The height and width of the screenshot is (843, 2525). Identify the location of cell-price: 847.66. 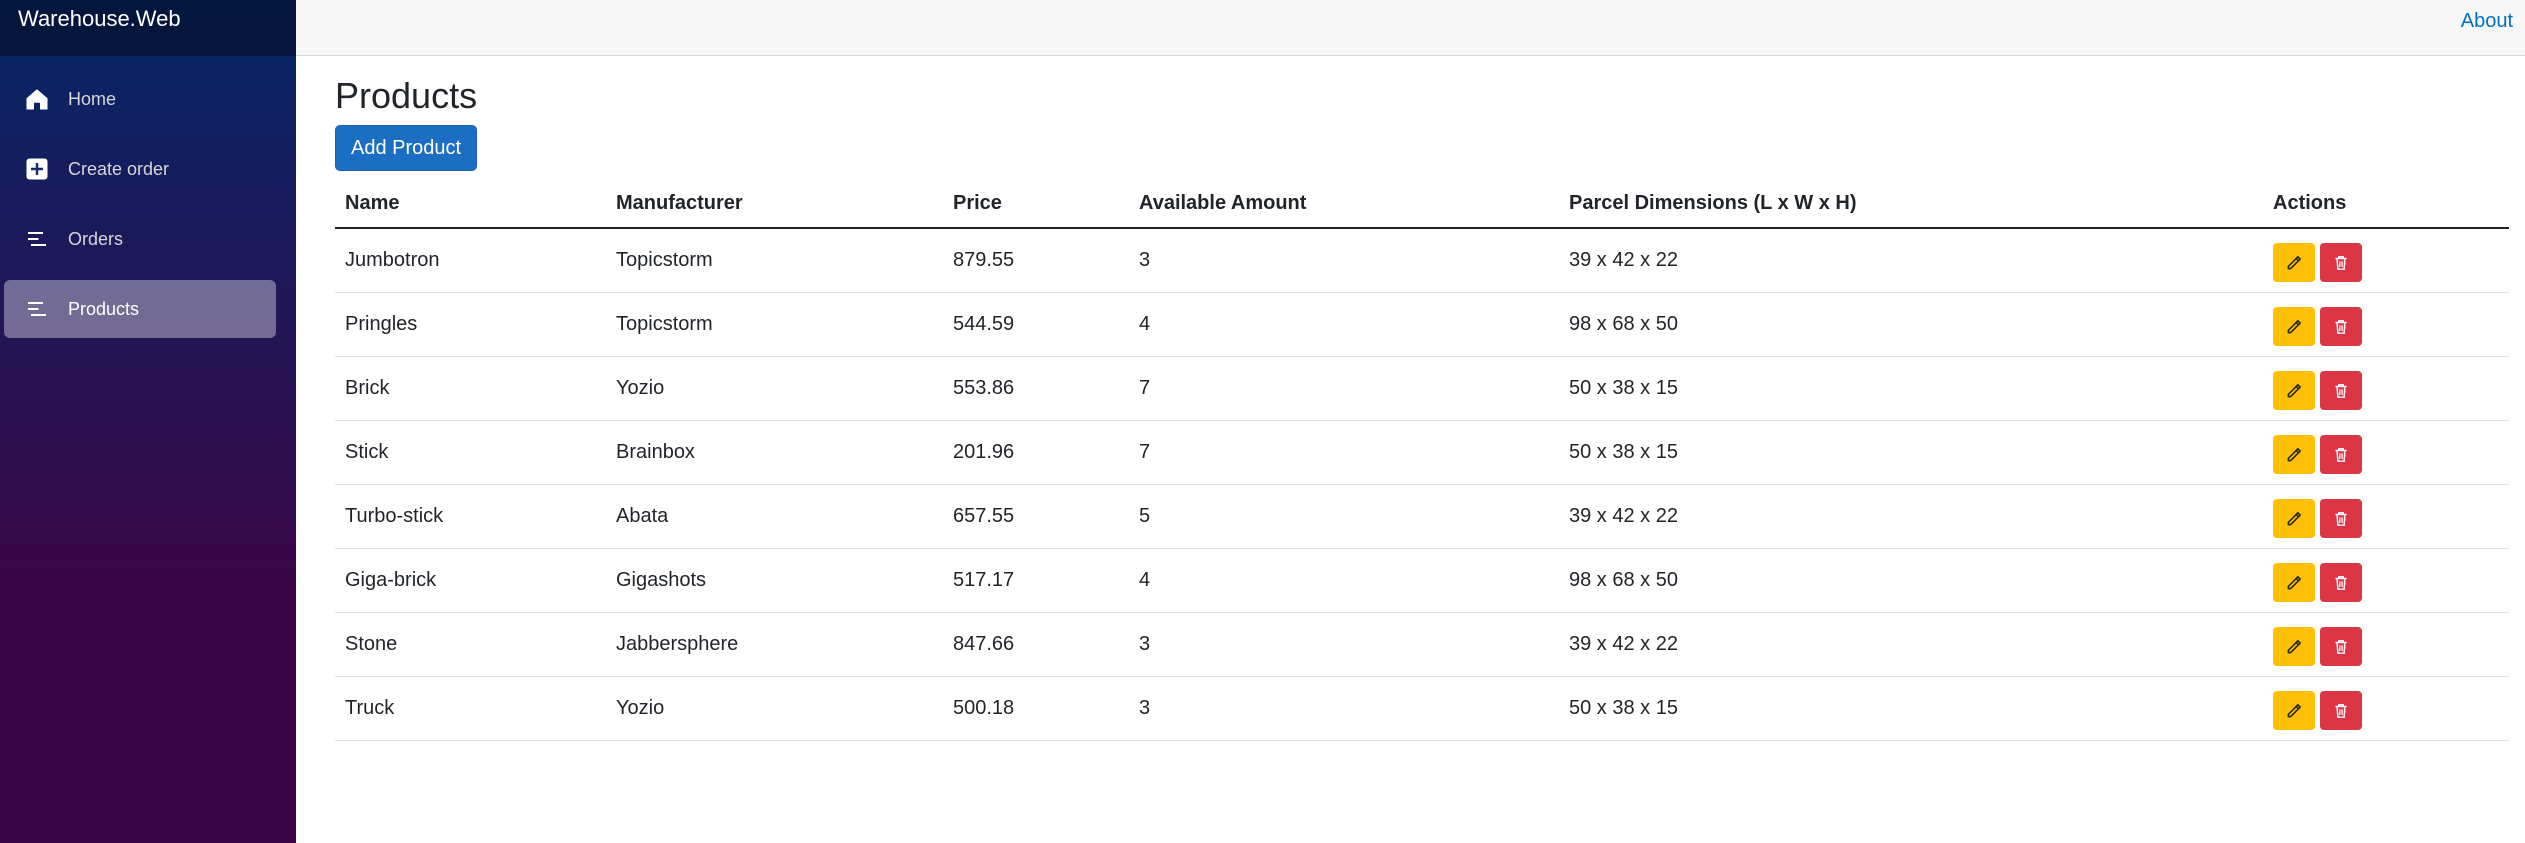
(1036, 645).